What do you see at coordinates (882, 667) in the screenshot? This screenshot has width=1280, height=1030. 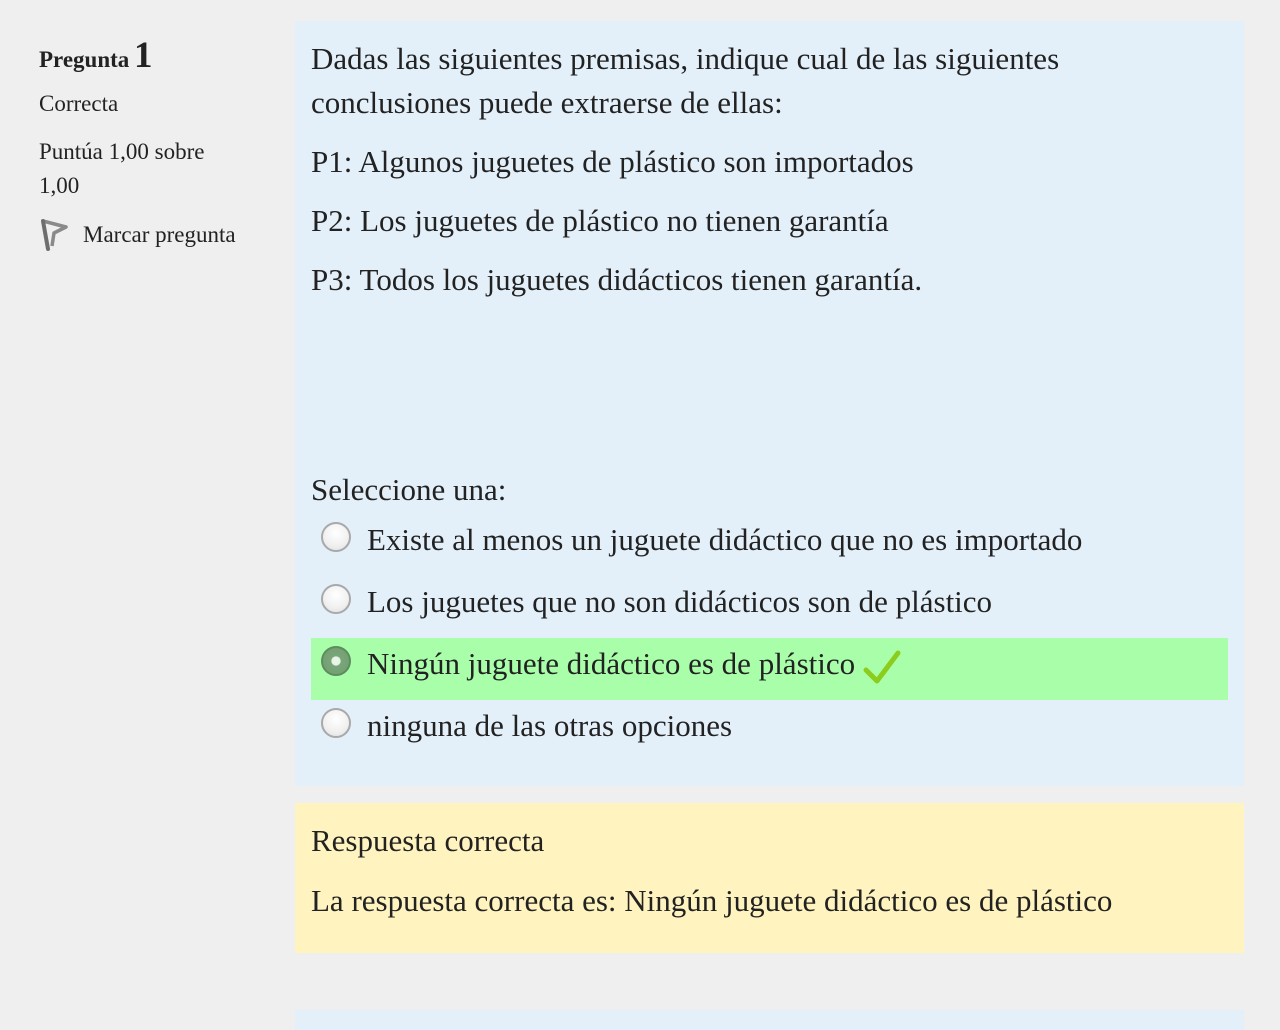 I see `check-icon` at bounding box center [882, 667].